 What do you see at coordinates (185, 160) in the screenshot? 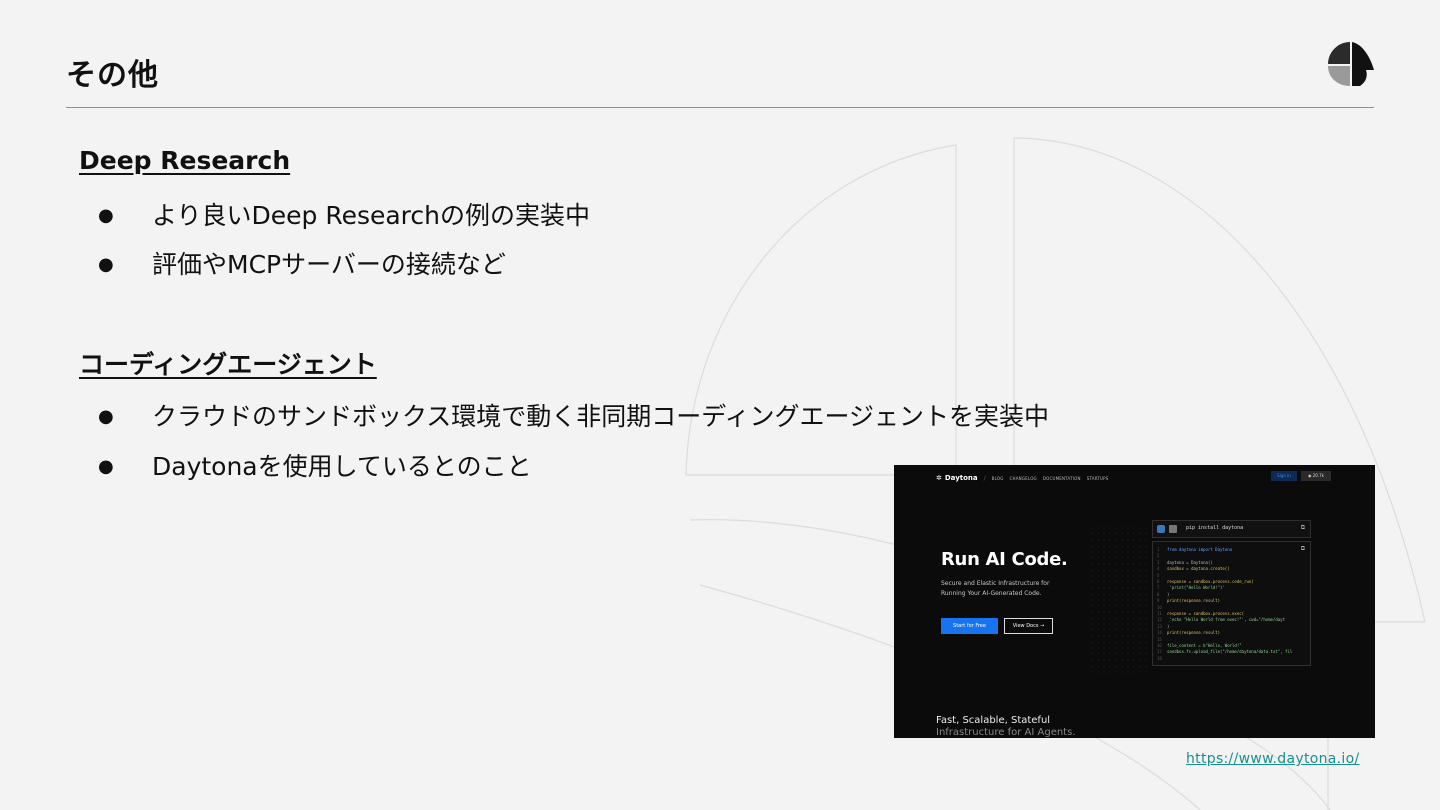
I see `section-heading-deep-research: Deep Research` at bounding box center [185, 160].